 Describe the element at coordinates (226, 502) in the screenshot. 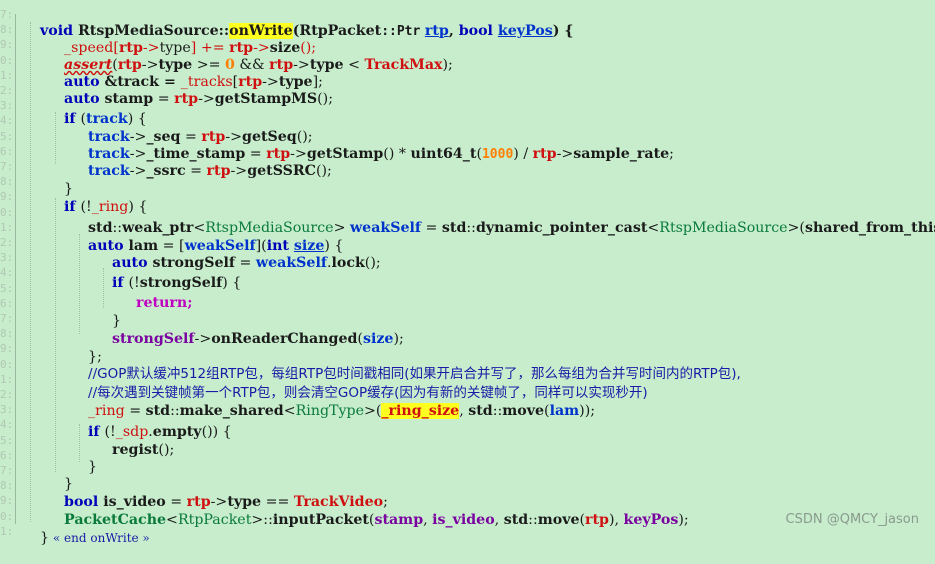

I see `code-line: bool is_video = rtp->type == TrackVideo;` at that location.